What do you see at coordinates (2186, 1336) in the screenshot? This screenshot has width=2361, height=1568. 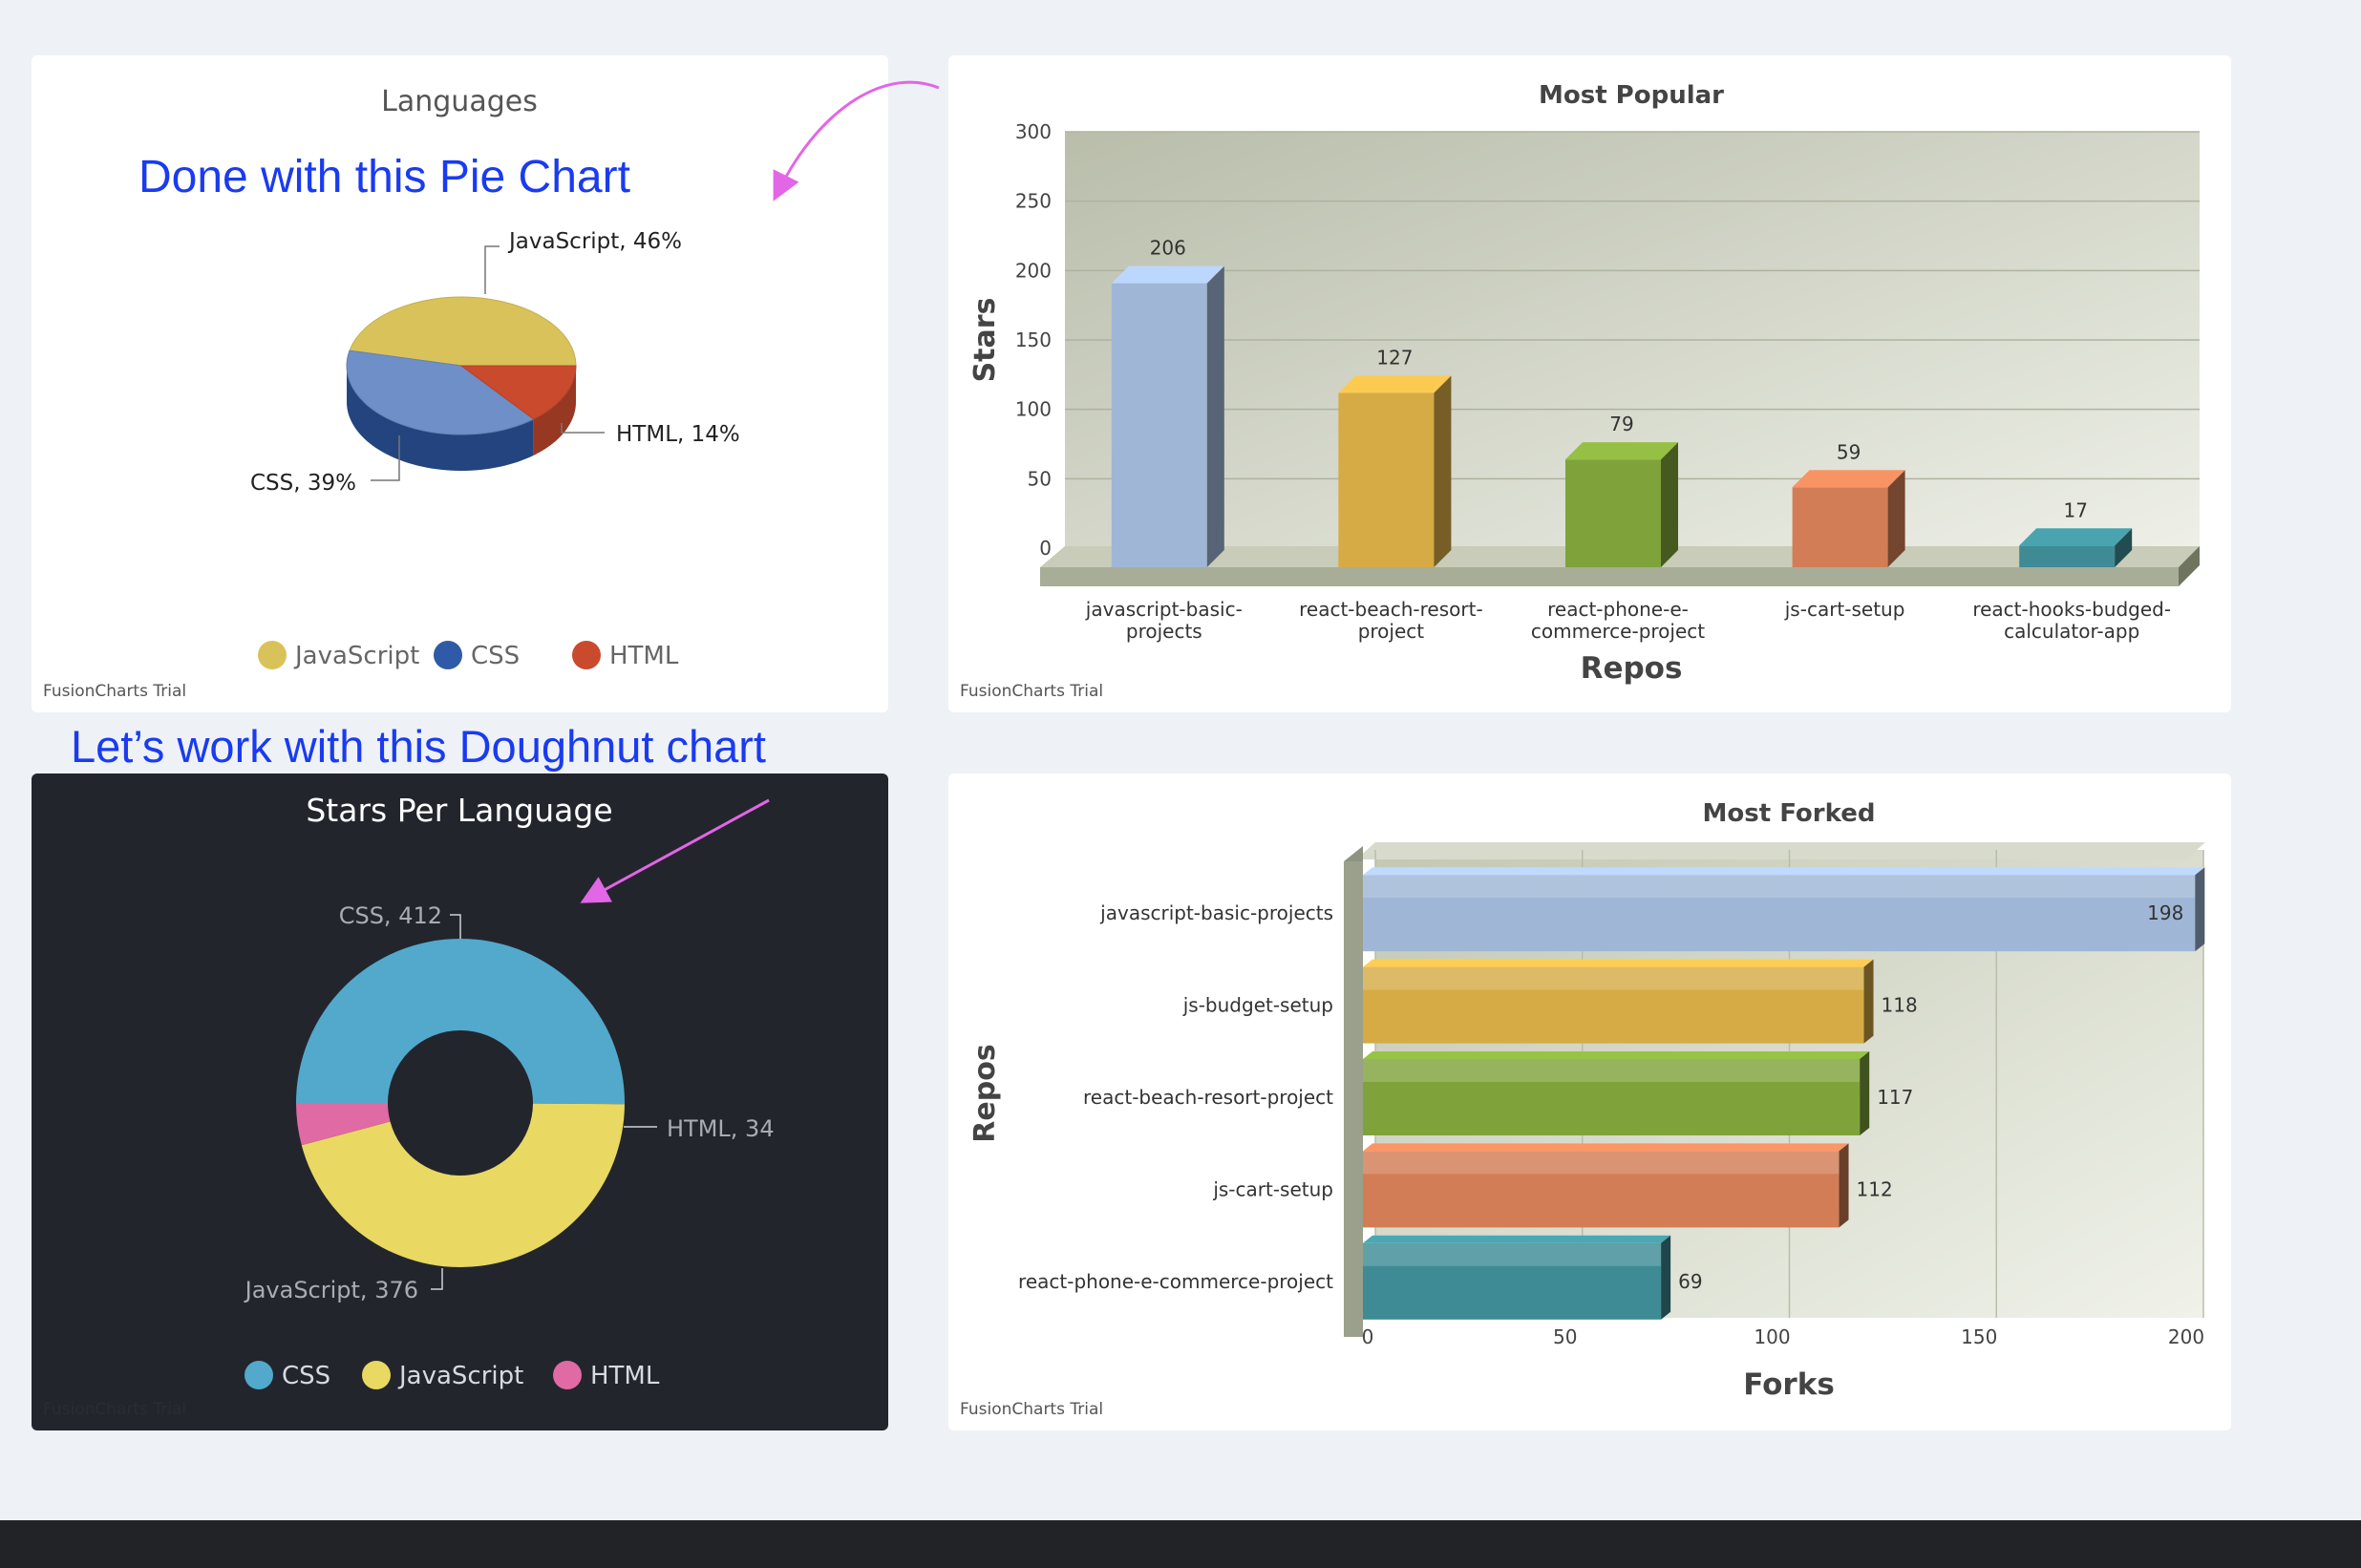 I see `x-tick-label: 200` at bounding box center [2186, 1336].